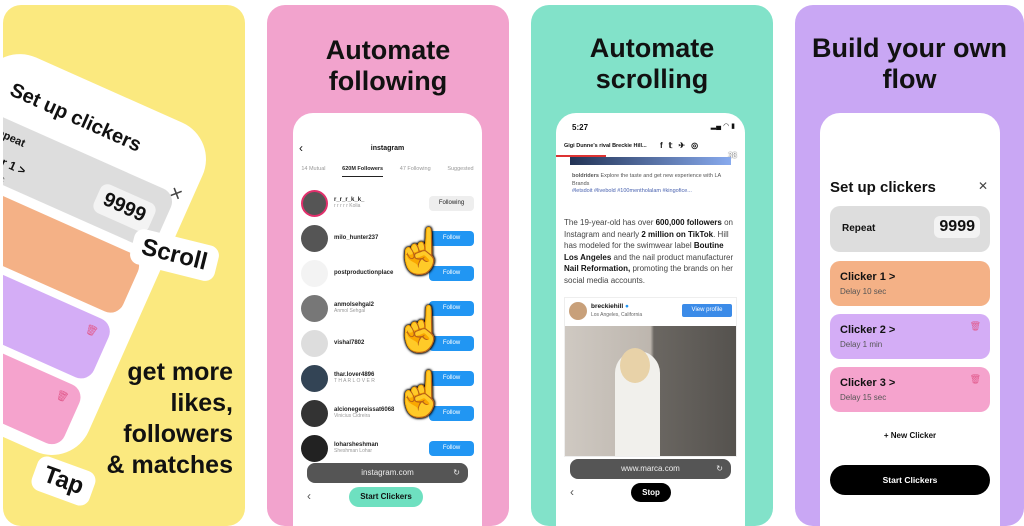 The height and width of the screenshot is (526, 1024). Describe the element at coordinates (387, 238) in the screenshot. I see `list-item: milo_hunter237 Follow` at that location.